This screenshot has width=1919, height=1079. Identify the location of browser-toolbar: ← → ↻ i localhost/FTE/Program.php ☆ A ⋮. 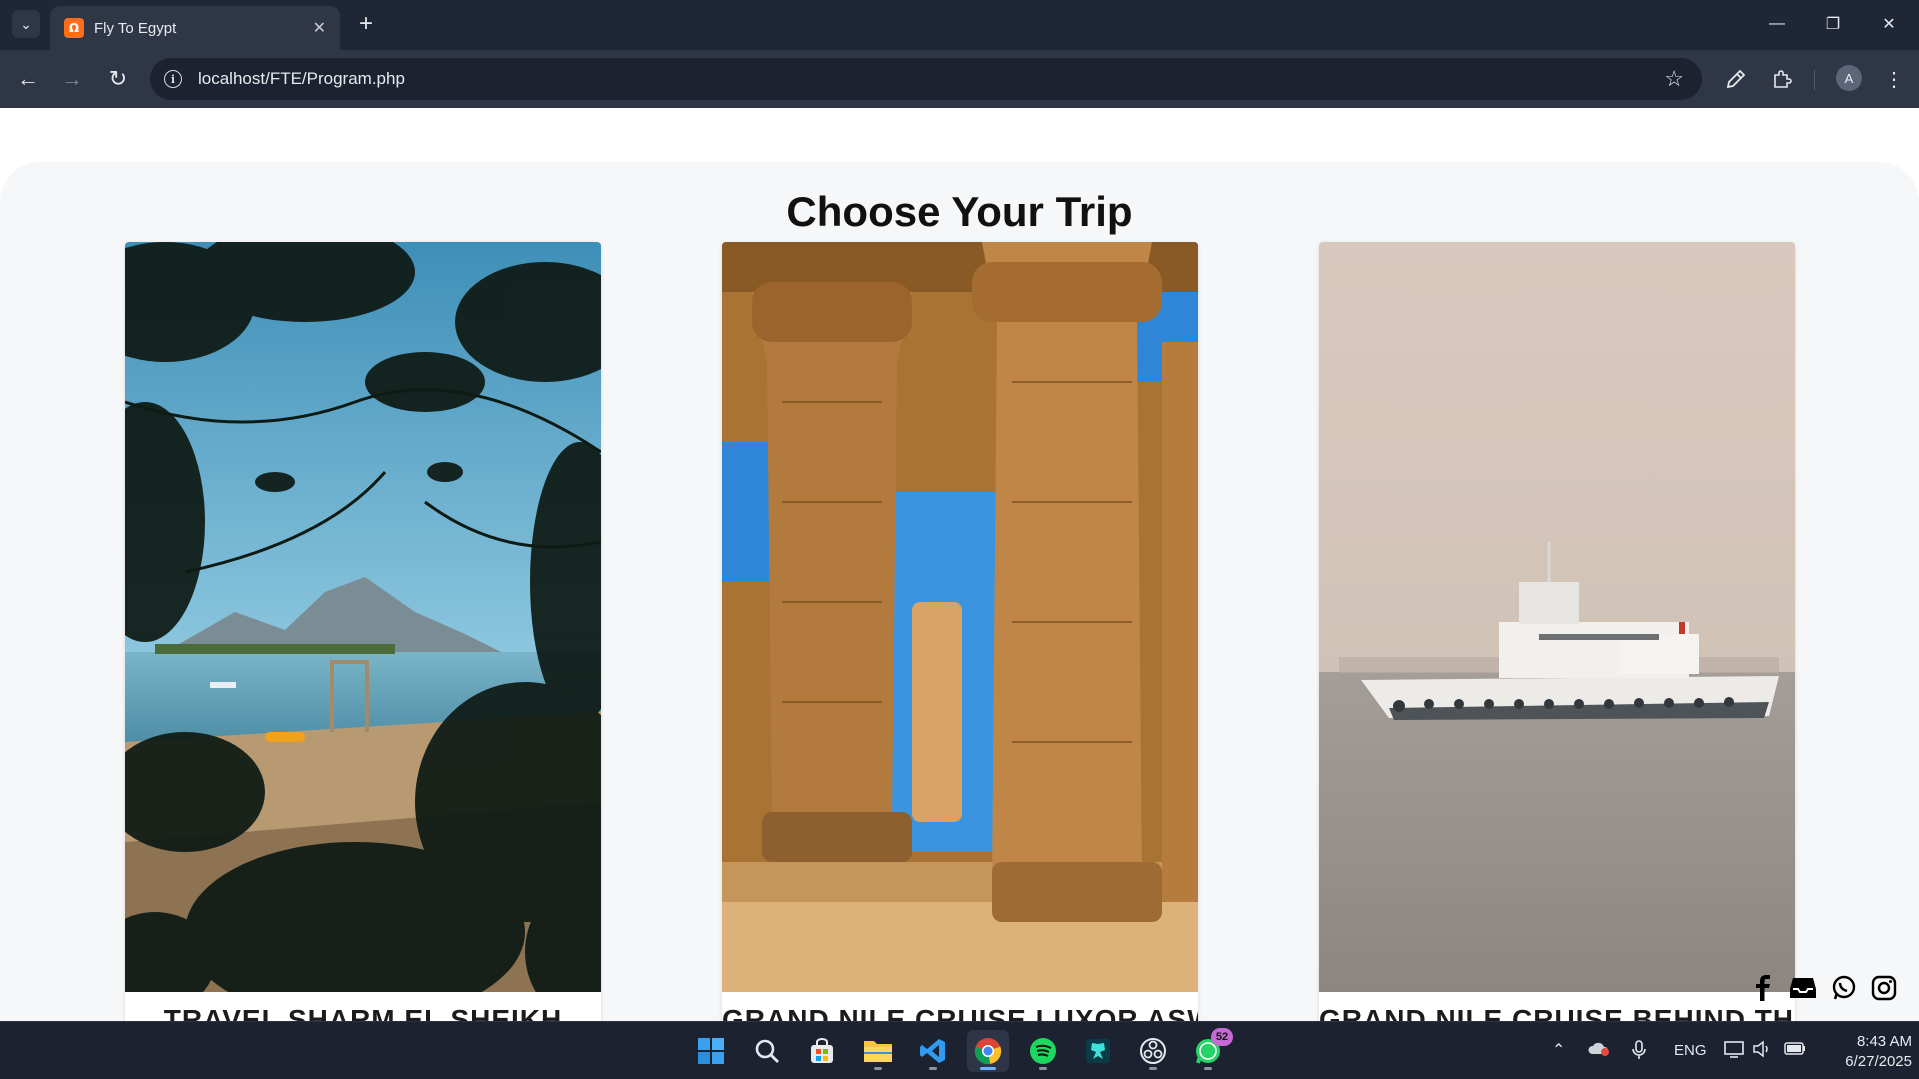
(959, 79).